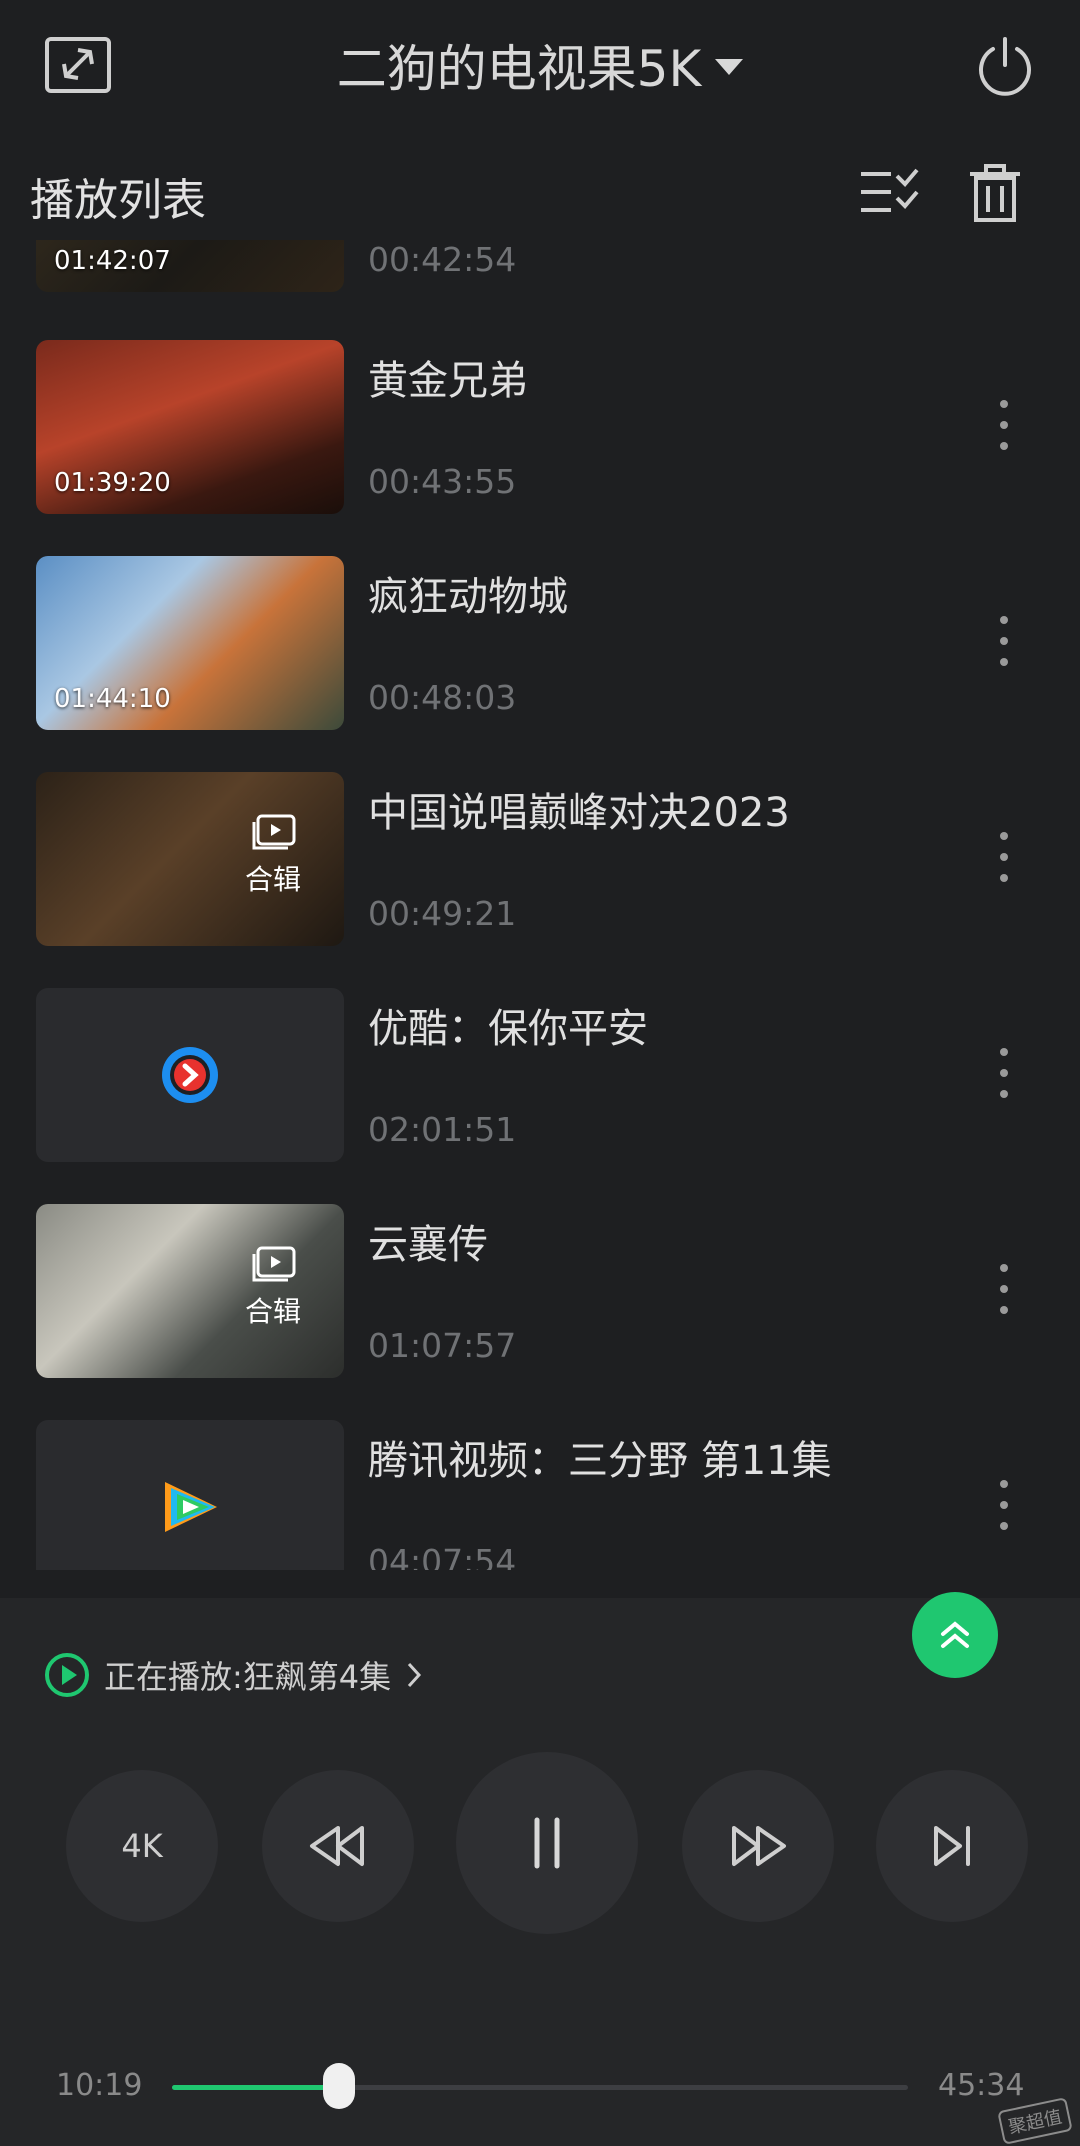 This screenshot has width=1080, height=2146. What do you see at coordinates (540, 861) in the screenshot?
I see `list-item: 合辑 中国说唱巅峰对决2023 00:49:21` at bounding box center [540, 861].